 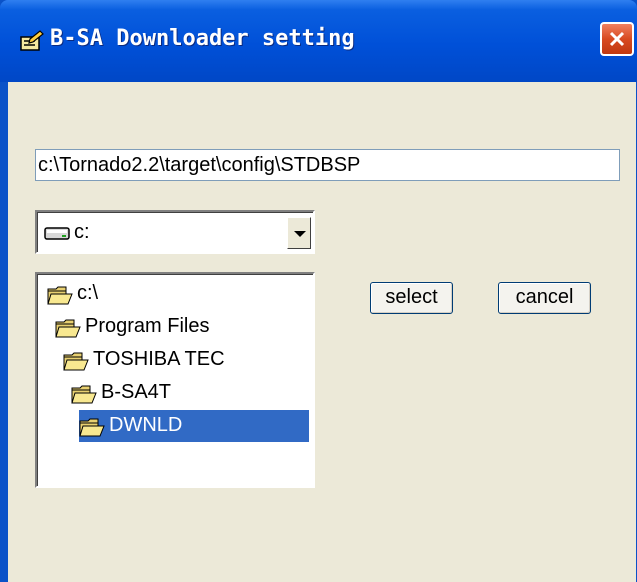 What do you see at coordinates (327, 165) in the screenshot?
I see `path-input: c:\Tornado2.2\target\config\STDBSP` at bounding box center [327, 165].